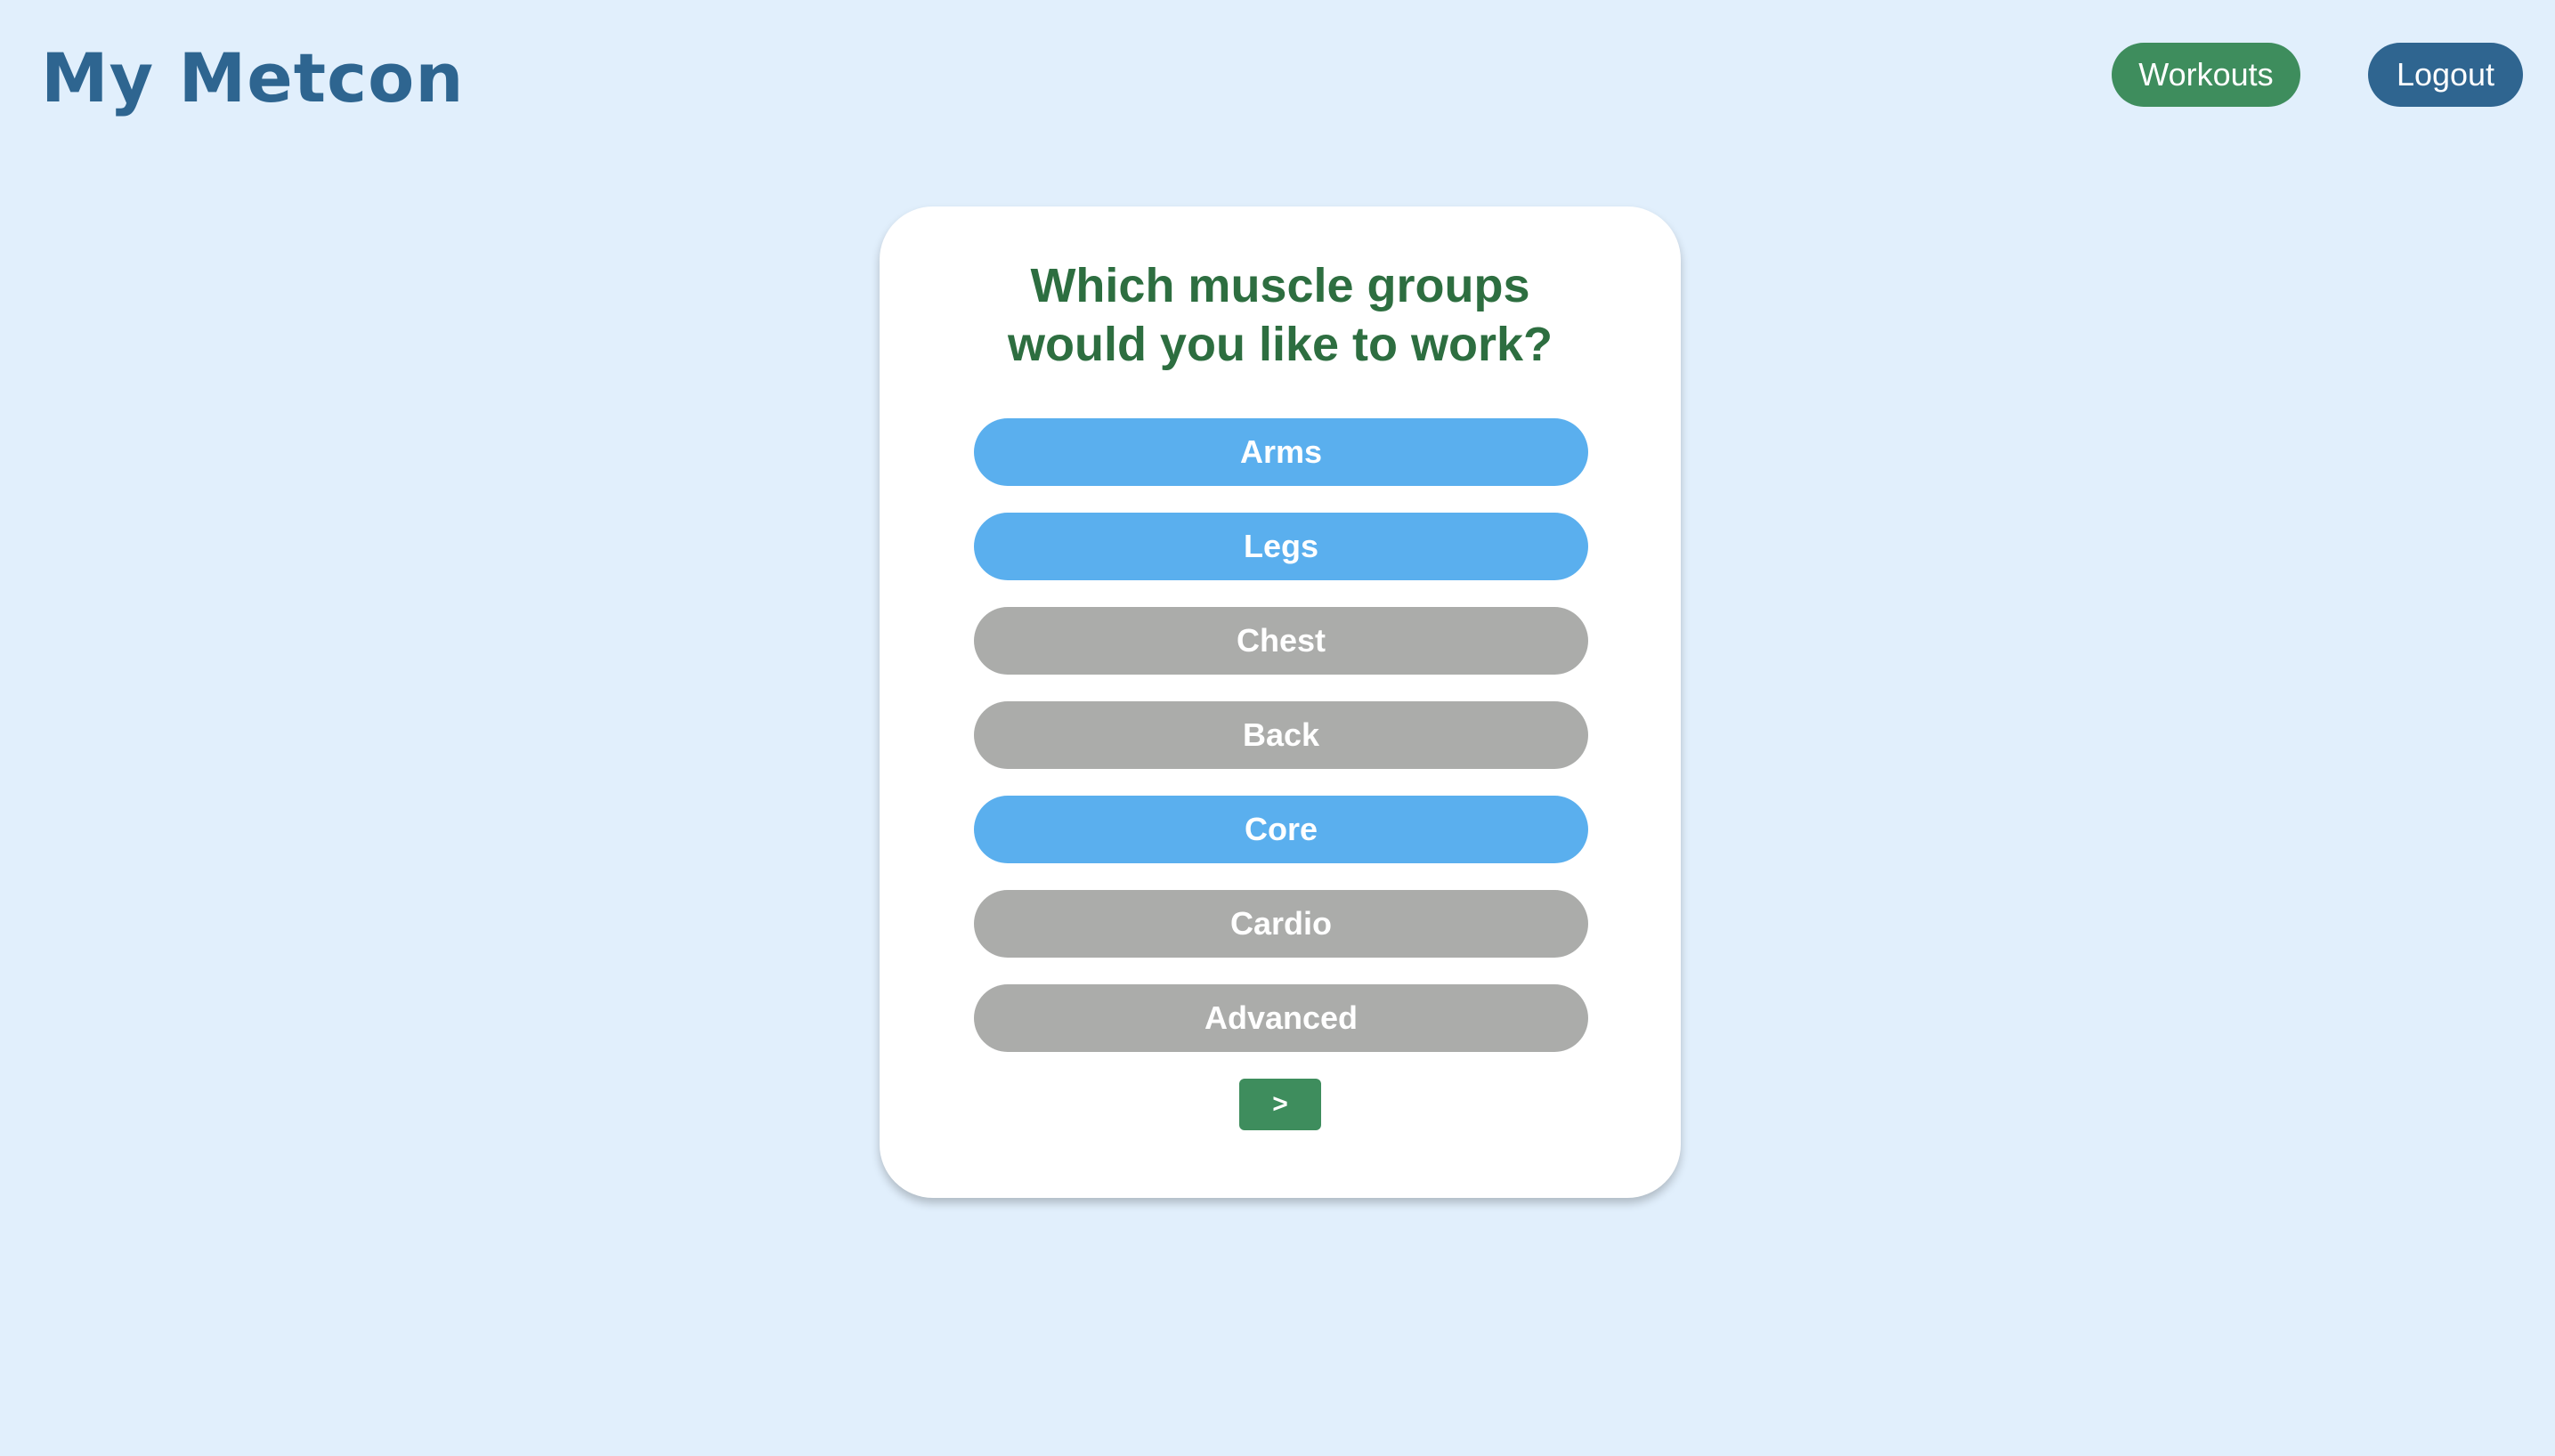 The height and width of the screenshot is (1456, 2555). I want to click on next-button: >, so click(1280, 1104).